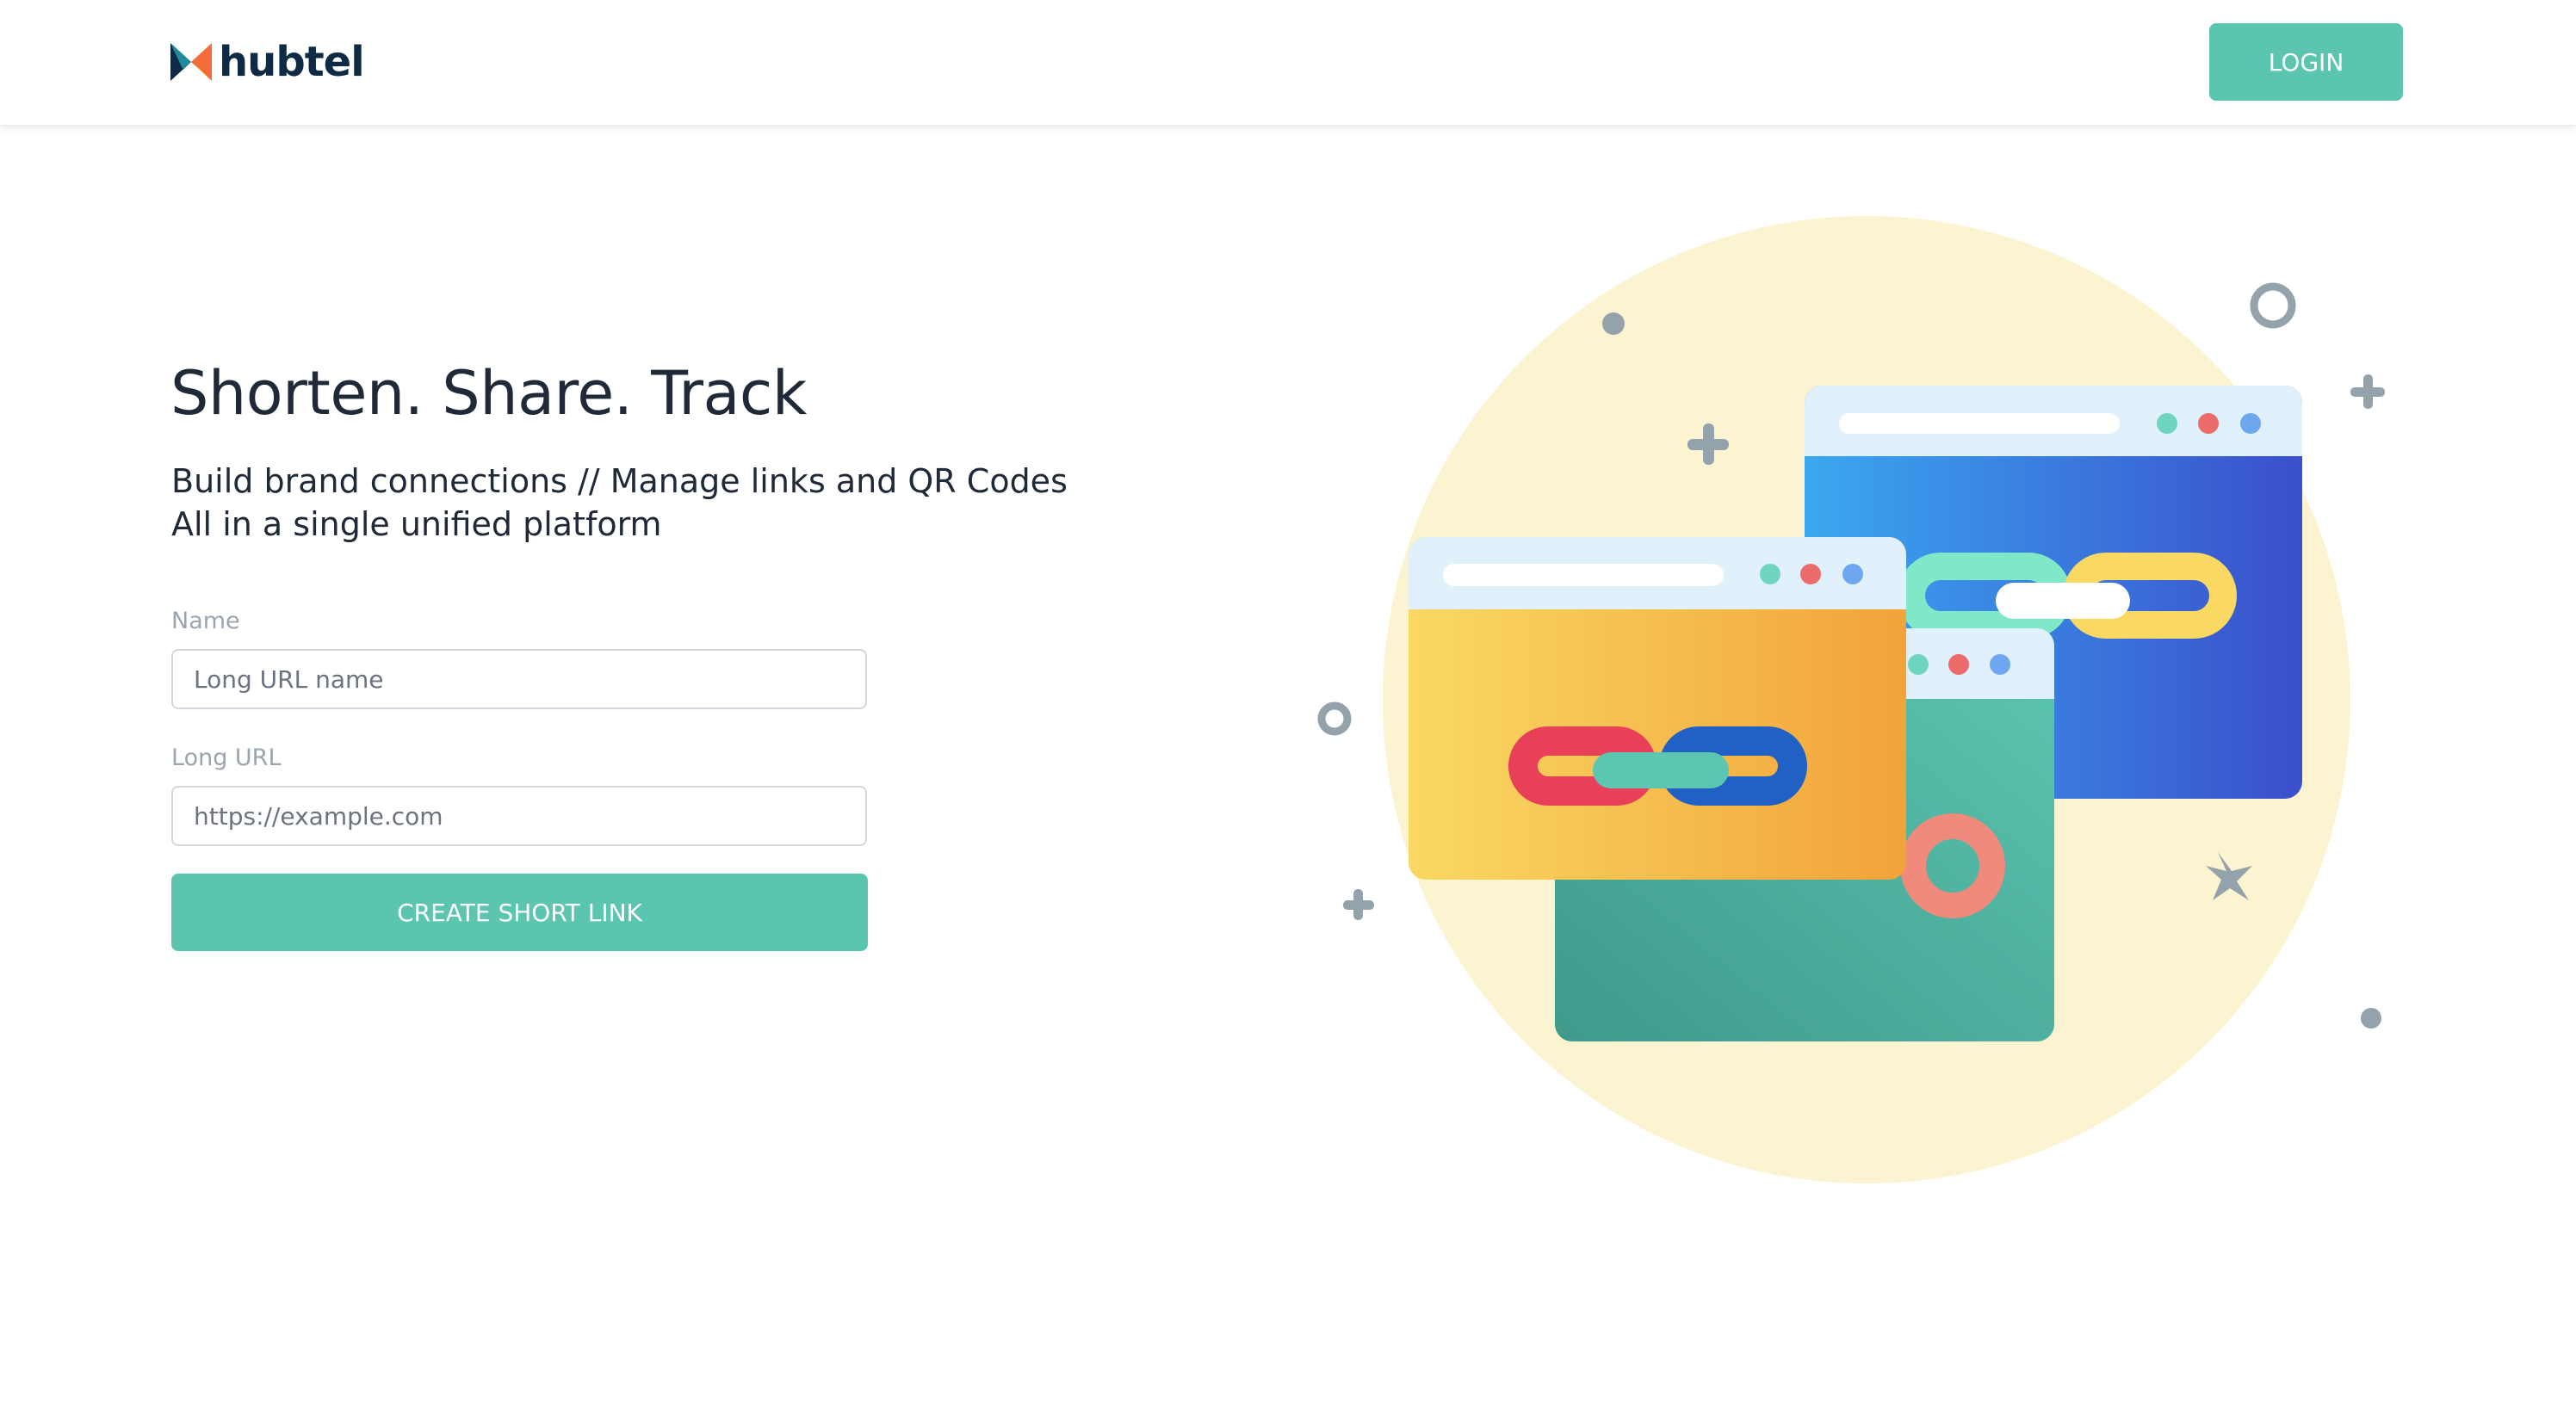  What do you see at coordinates (2306, 62) in the screenshot?
I see `login-button: LOGIN` at bounding box center [2306, 62].